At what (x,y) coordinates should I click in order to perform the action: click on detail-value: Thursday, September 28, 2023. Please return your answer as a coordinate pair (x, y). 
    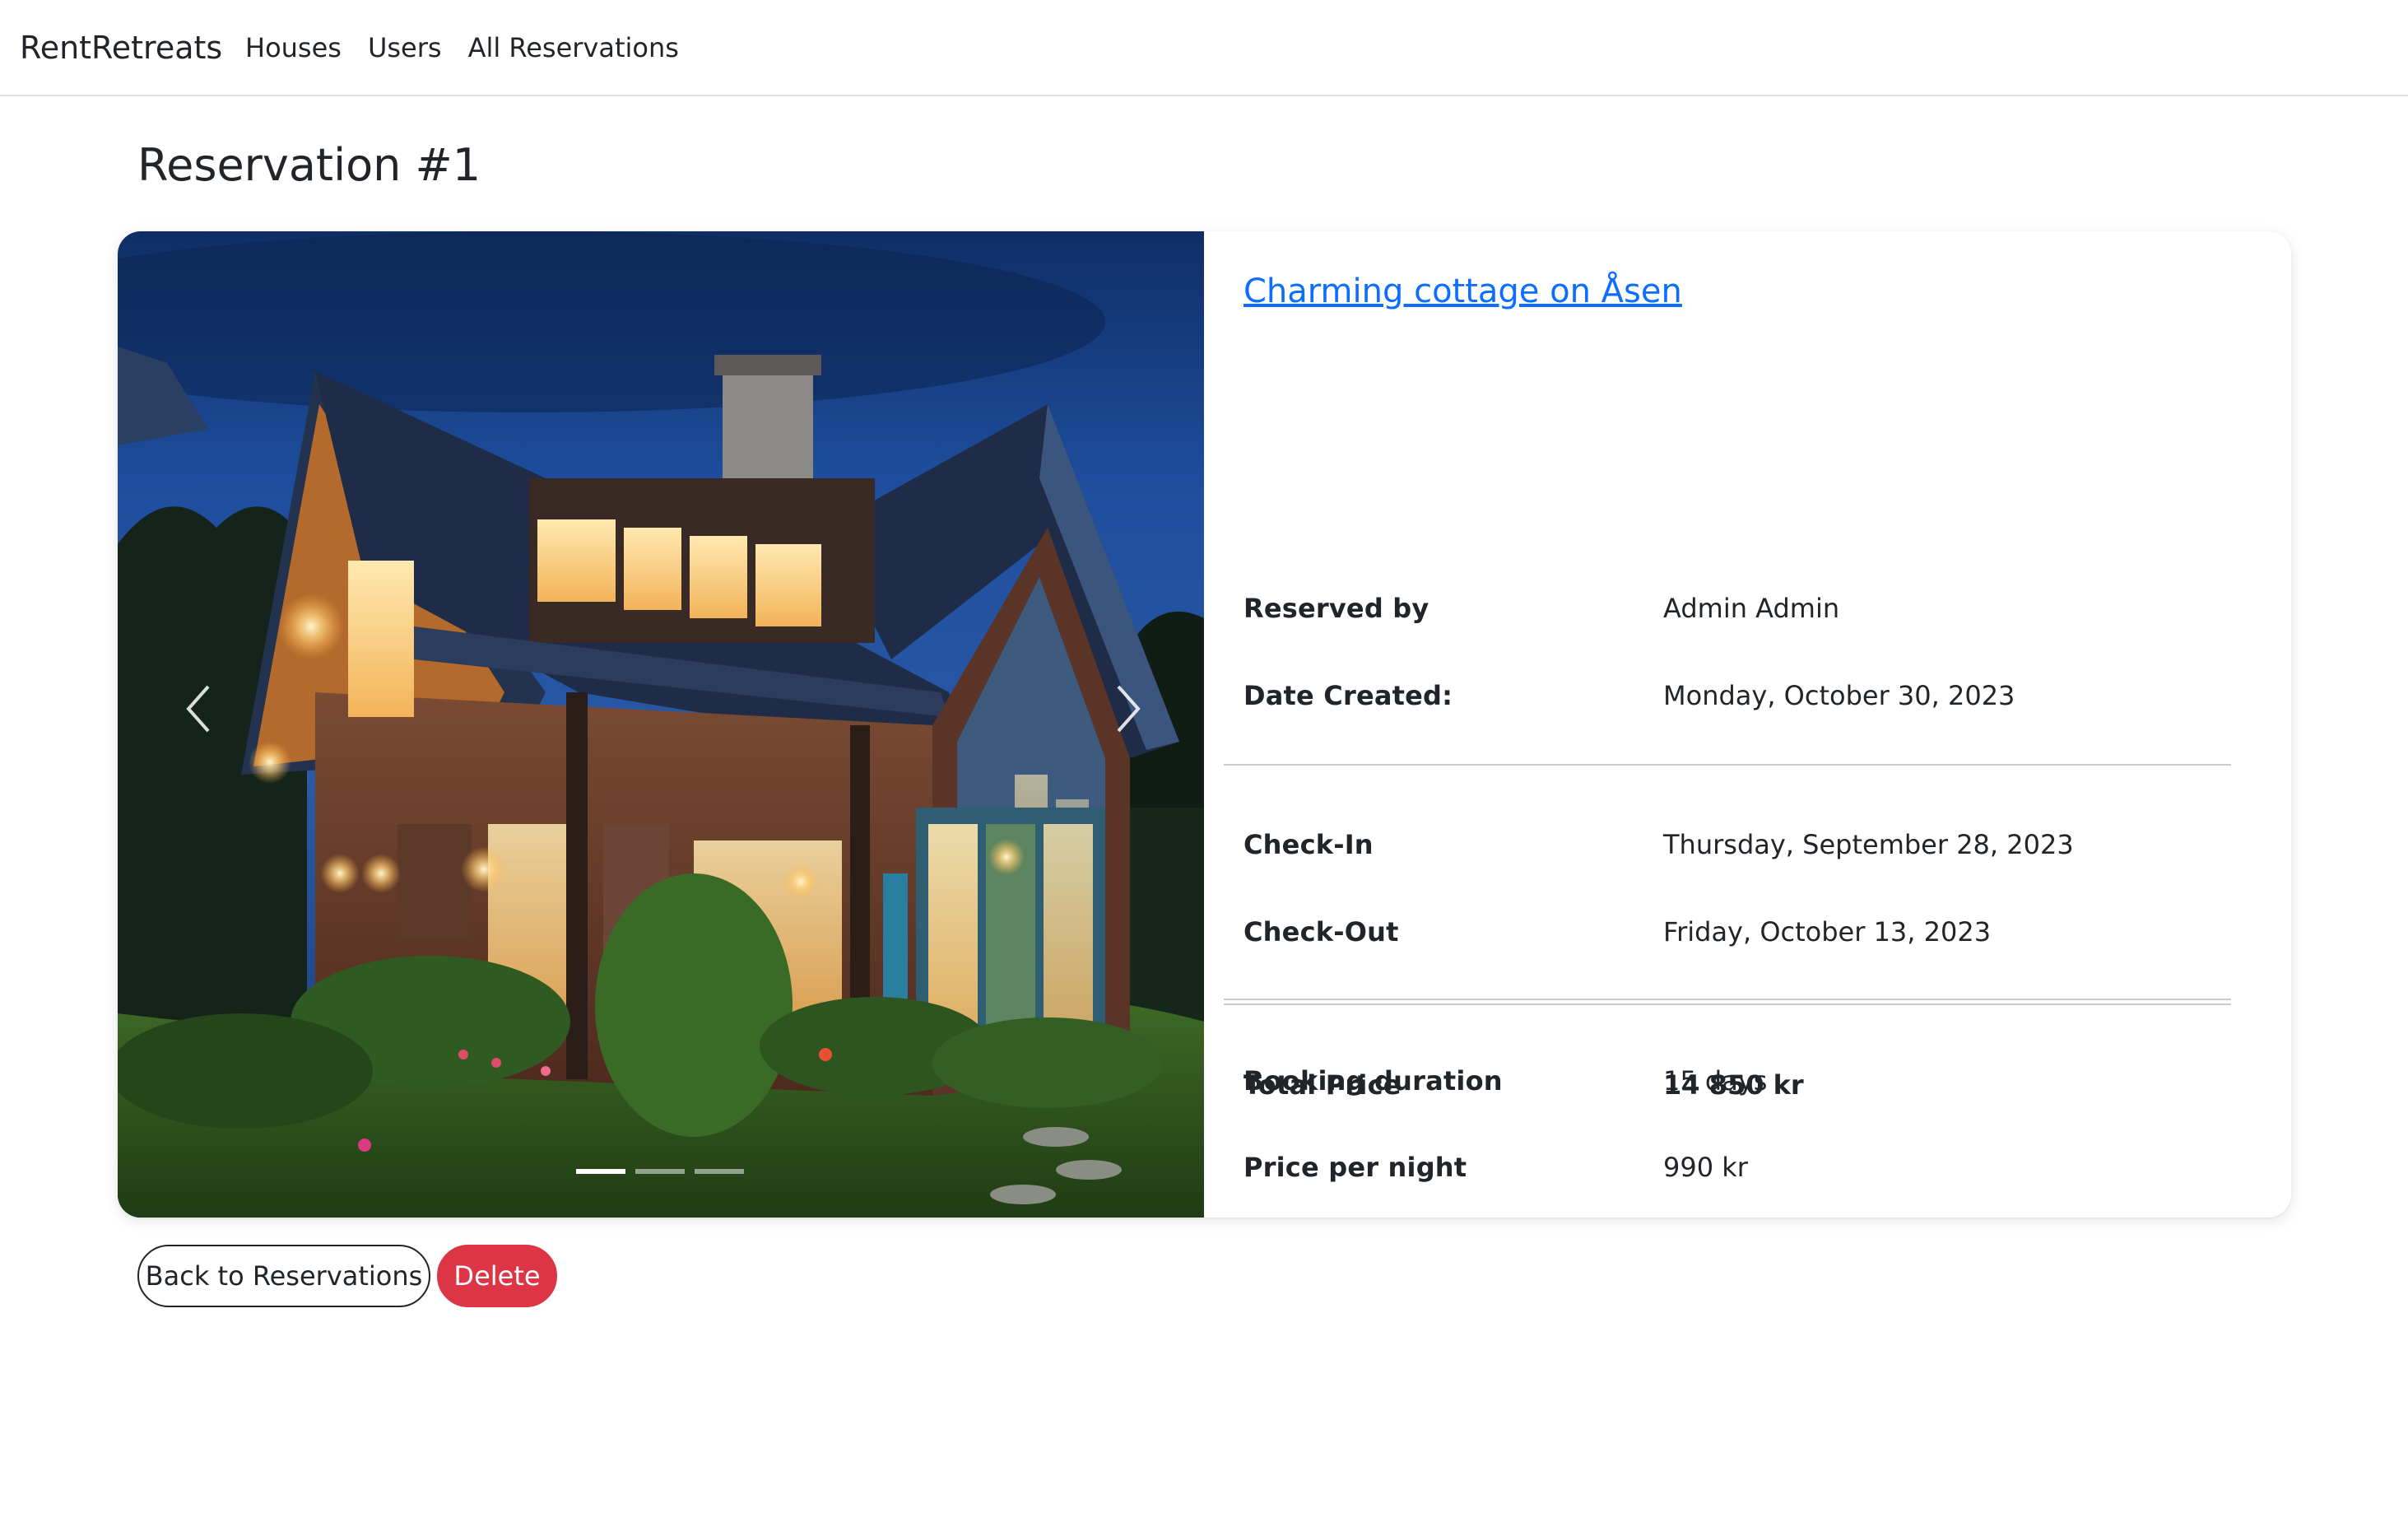
    Looking at the image, I should click on (1868, 844).